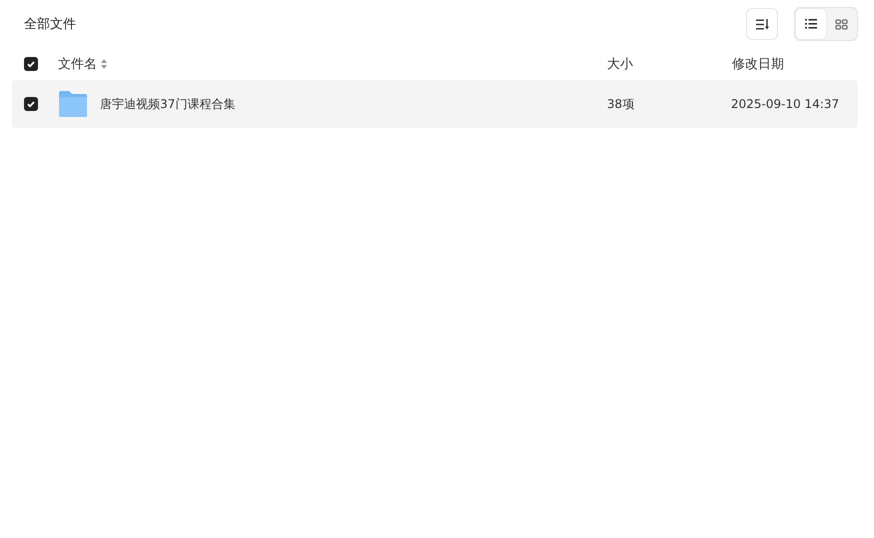 The height and width of the screenshot is (538, 874). Describe the element at coordinates (168, 104) in the screenshot. I see `file-name: 唐宇迪视频37门课程合集` at that location.